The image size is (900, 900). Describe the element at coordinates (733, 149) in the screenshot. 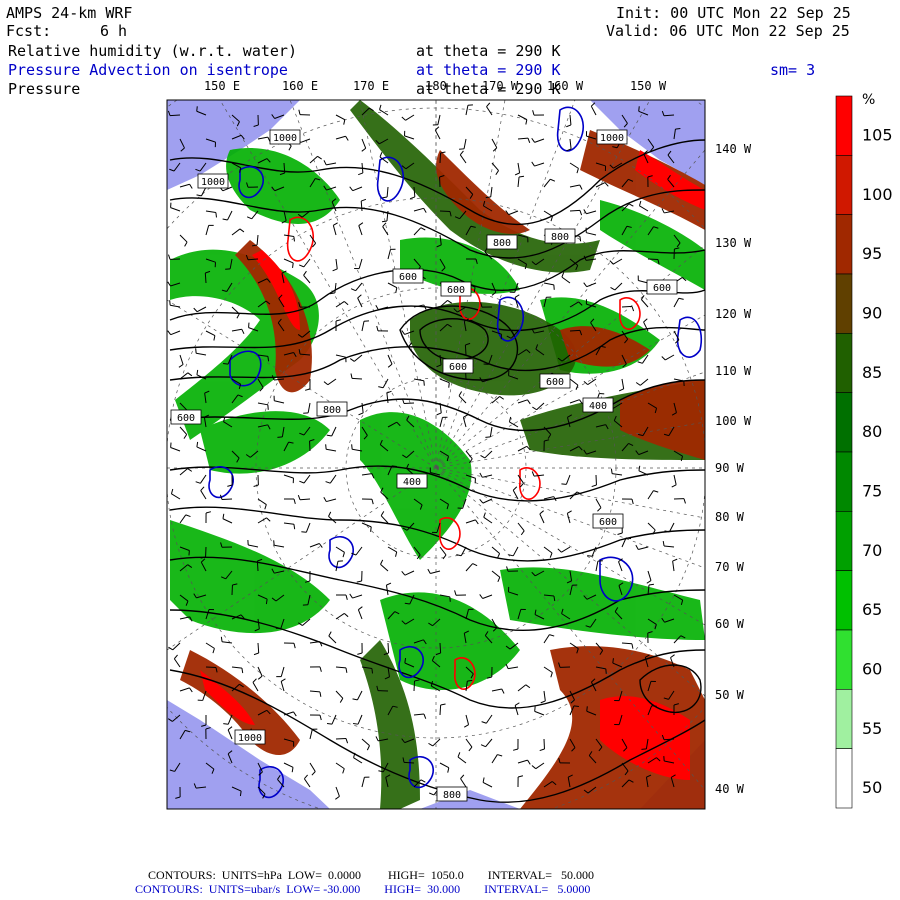

I see `lon-label-right: 140 W` at that location.